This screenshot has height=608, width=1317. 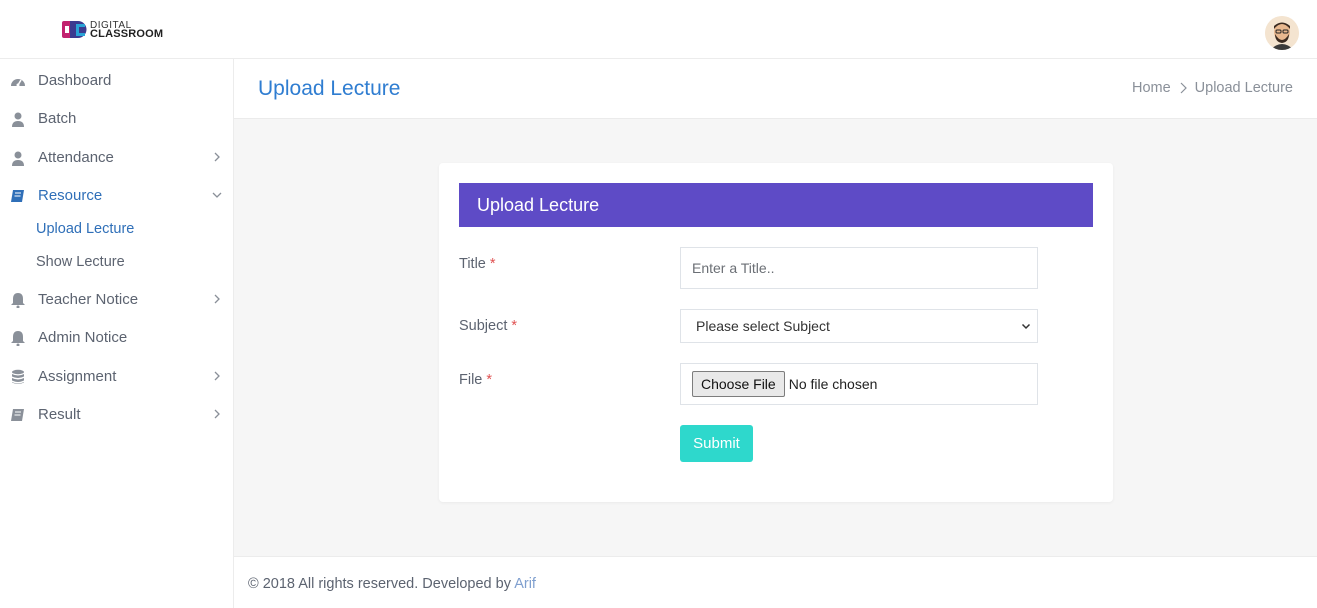 I want to click on copyright-text: © 2018 All rights reserved. Developed by, so click(x=381, y=584).